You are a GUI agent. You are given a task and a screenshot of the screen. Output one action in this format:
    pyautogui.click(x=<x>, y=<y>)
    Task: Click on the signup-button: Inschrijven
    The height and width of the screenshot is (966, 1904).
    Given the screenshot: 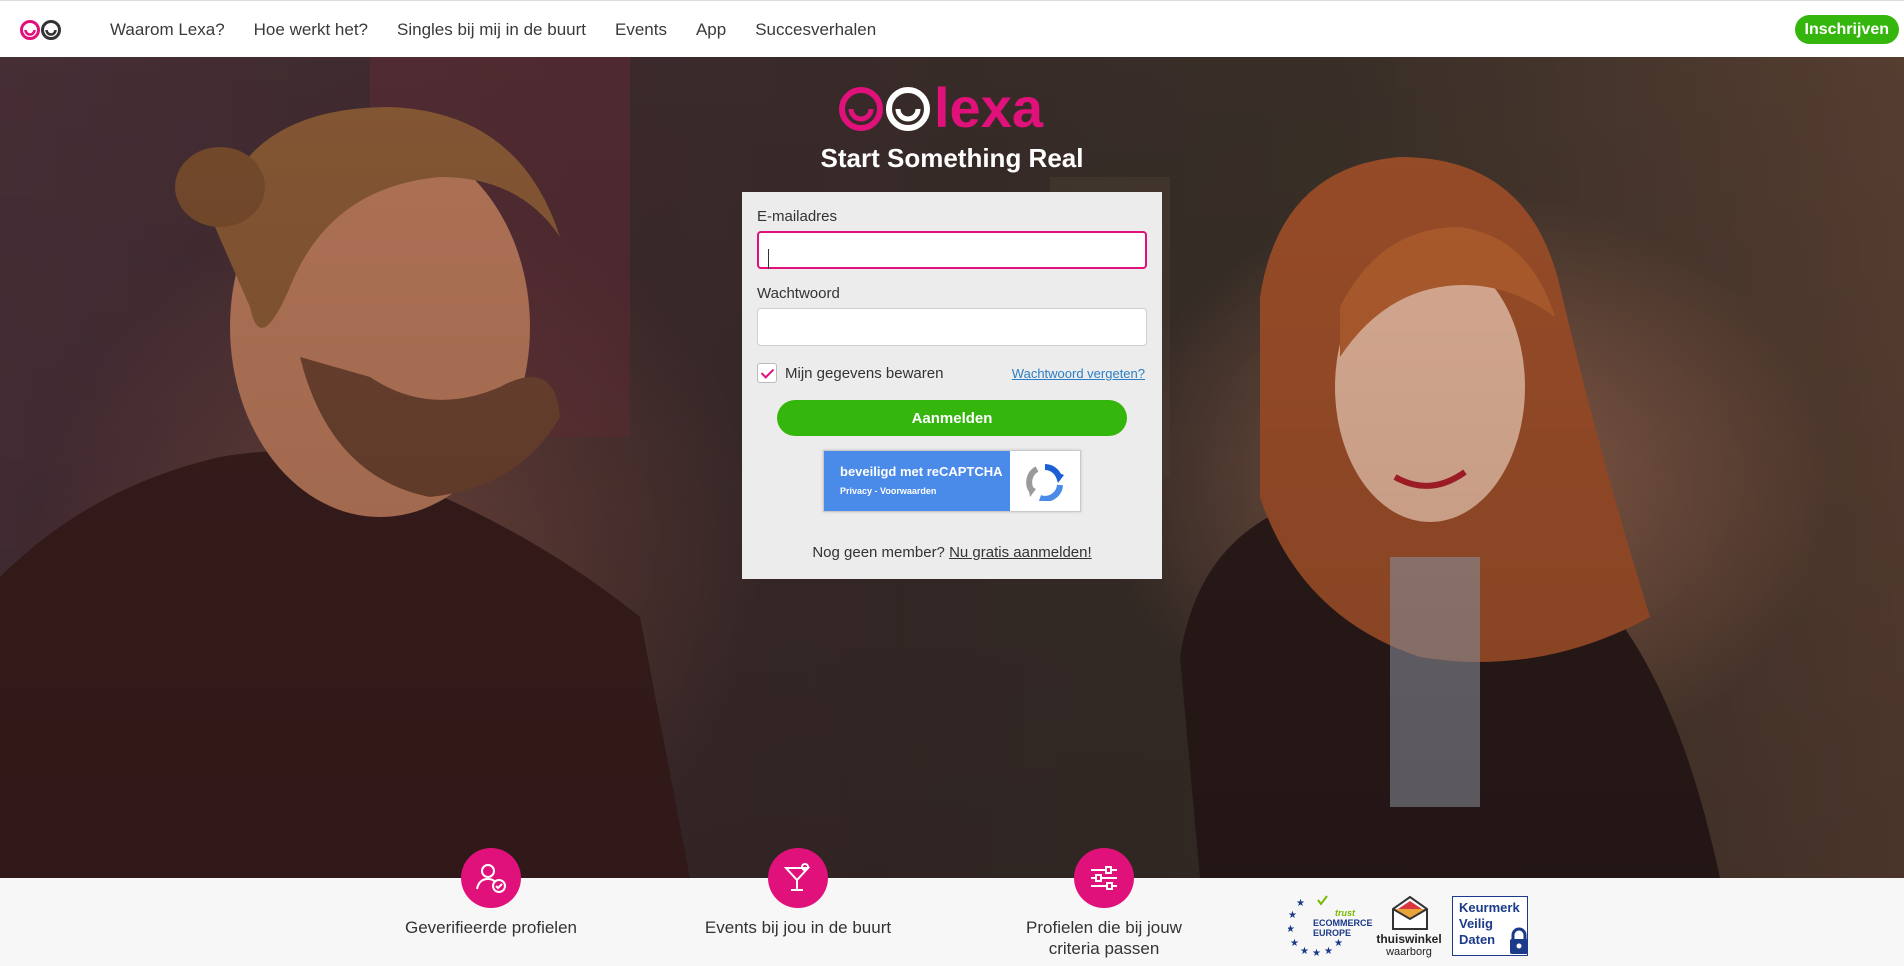 What is the action you would take?
    pyautogui.click(x=1846, y=29)
    